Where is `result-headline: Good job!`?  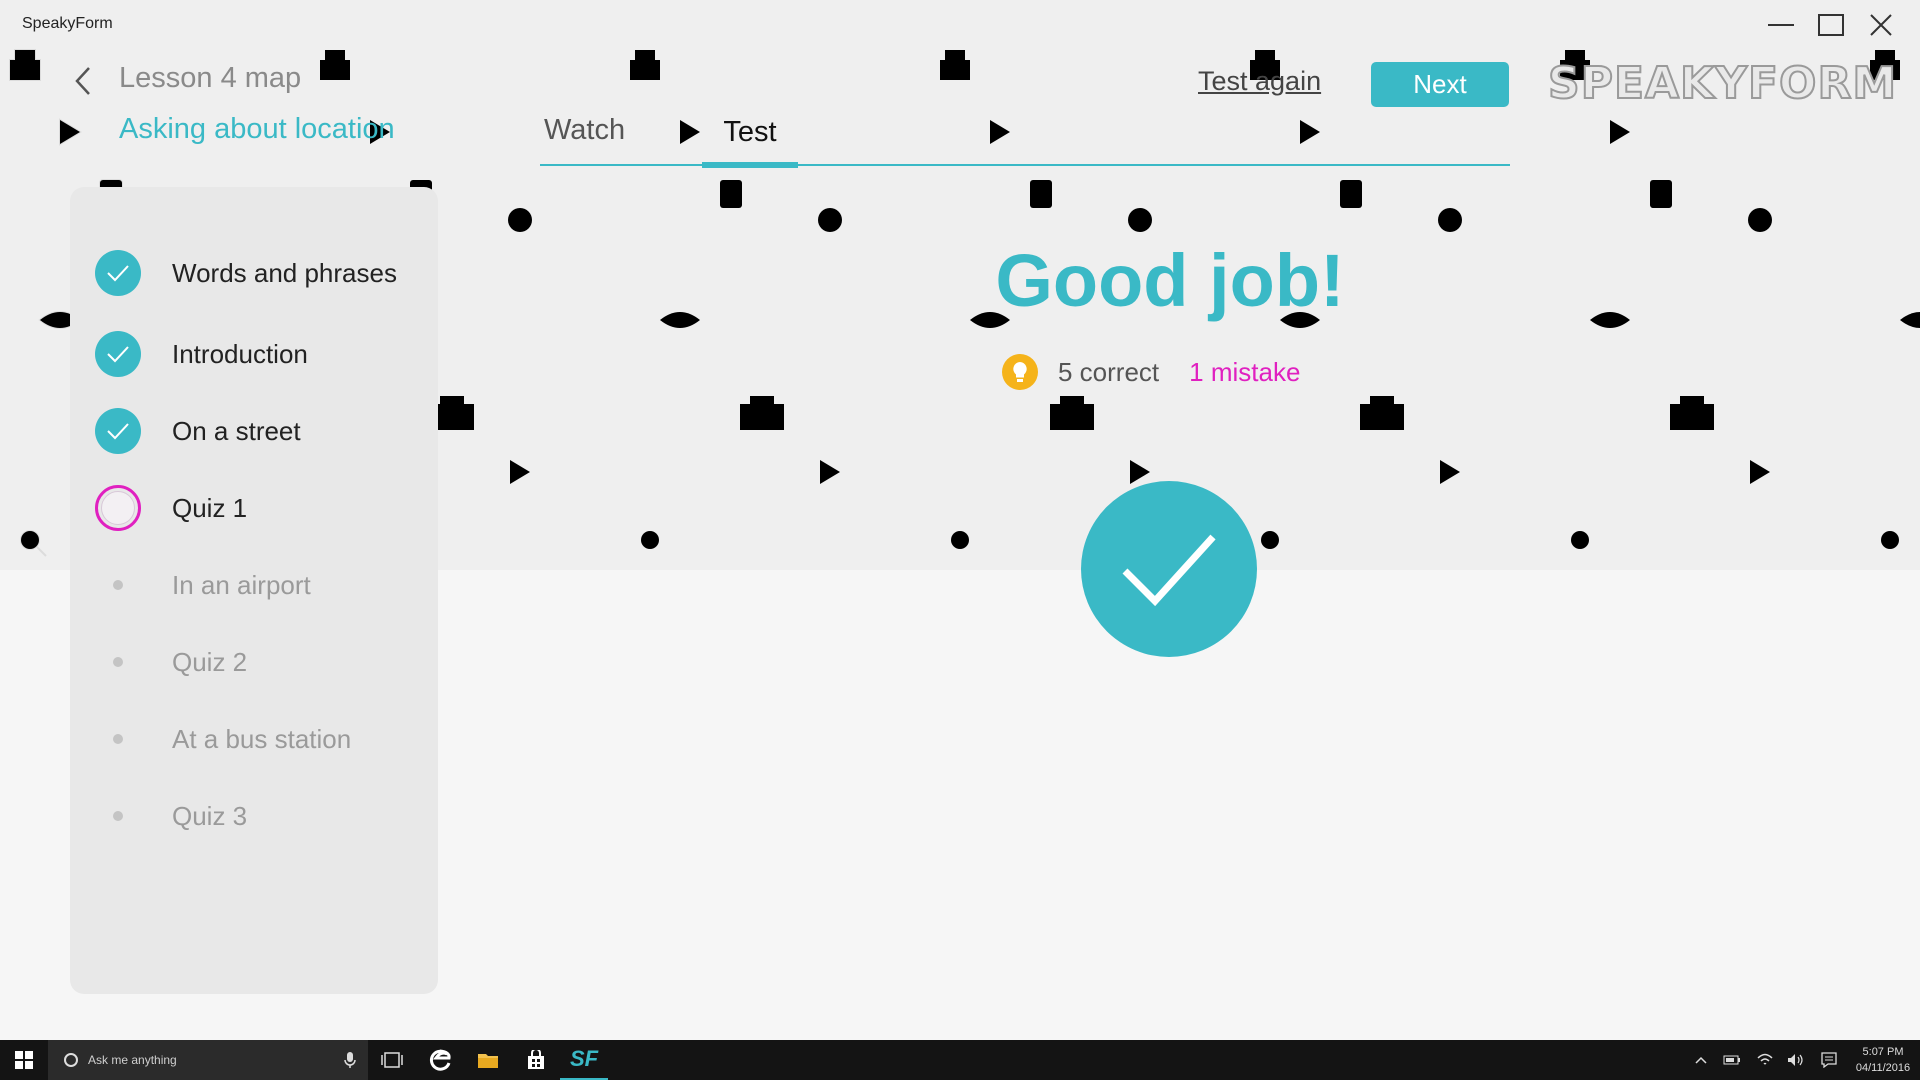
result-headline: Good job! is located at coordinates (1170, 280).